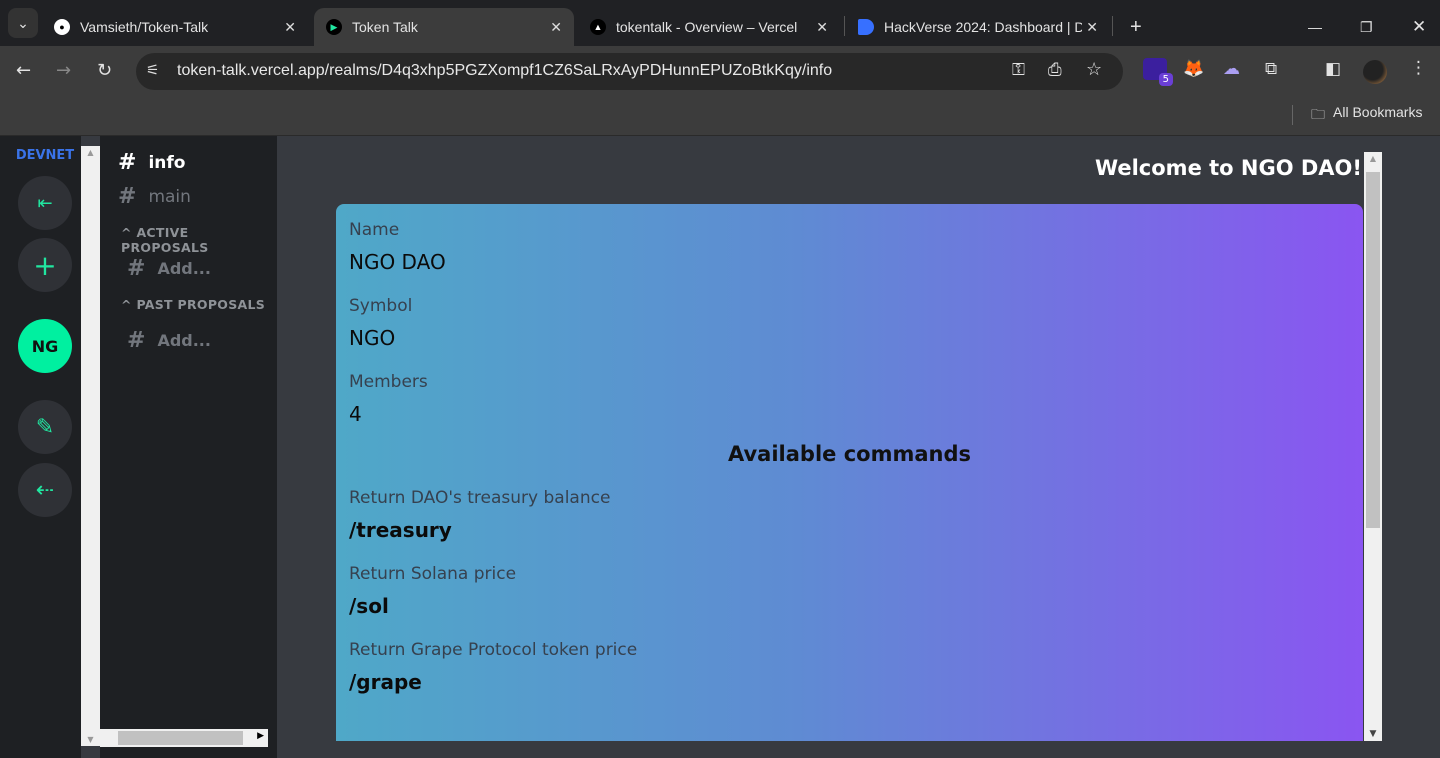 The height and width of the screenshot is (758, 1440). Describe the element at coordinates (433, 574) in the screenshot. I see `command-description: Return Solana price` at that location.